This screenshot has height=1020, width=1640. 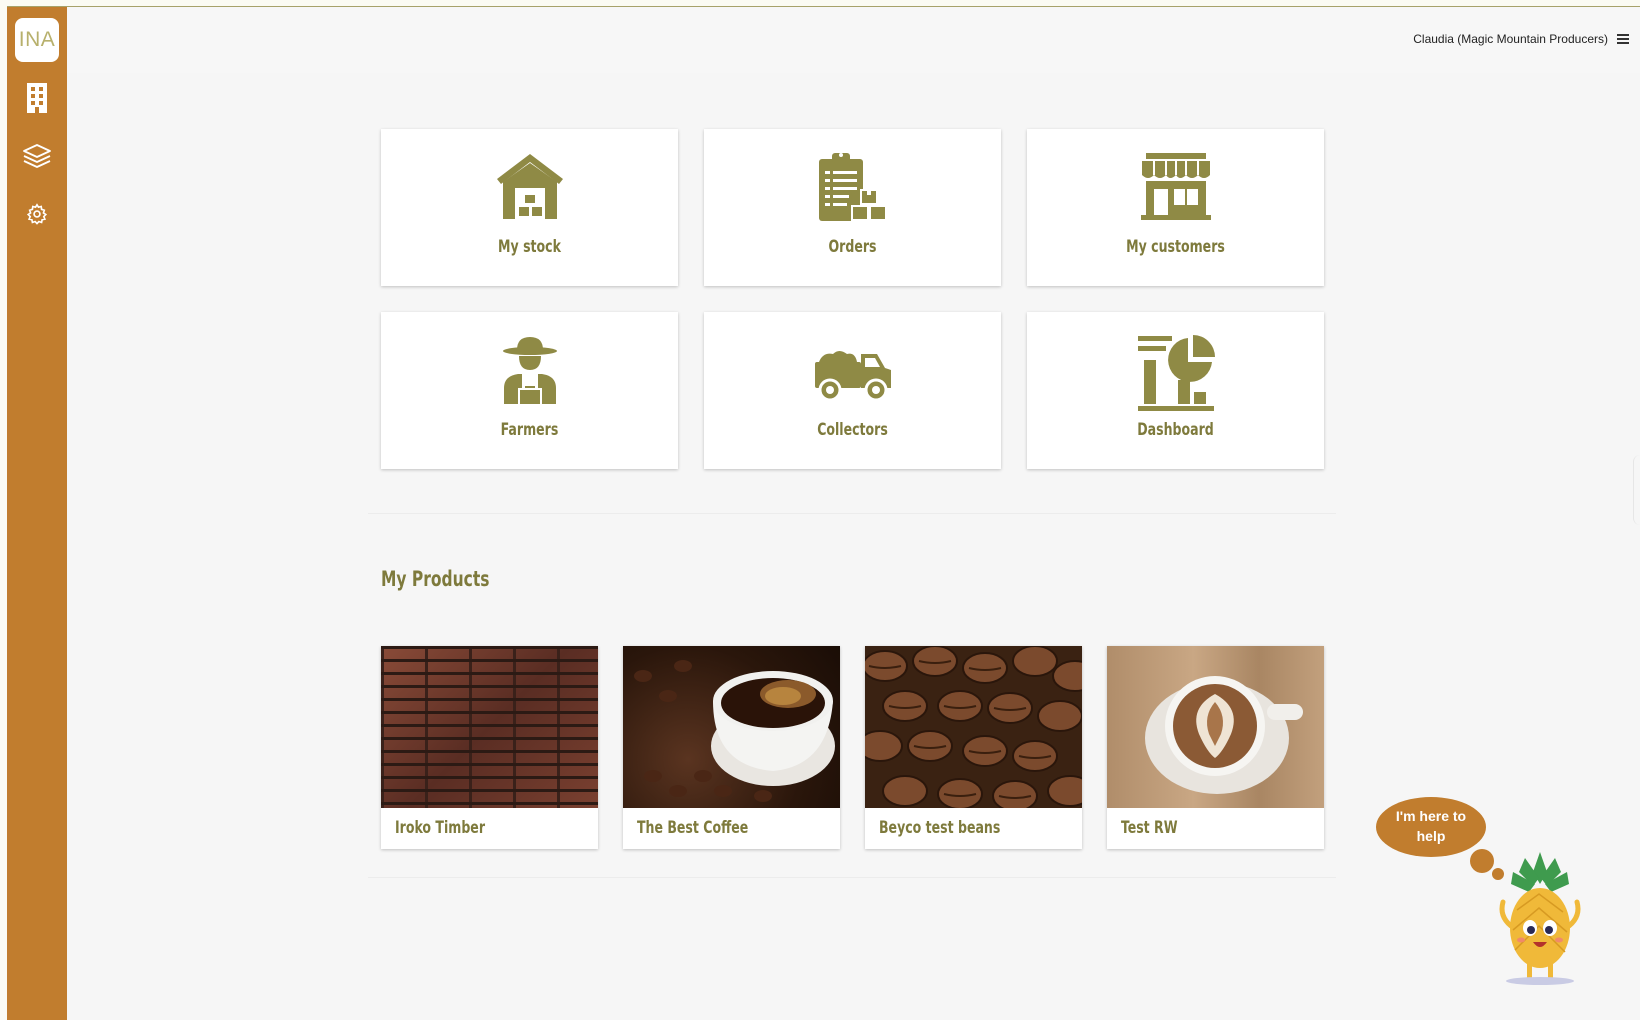 What do you see at coordinates (1149, 828) in the screenshot?
I see `product-name: Test RW` at bounding box center [1149, 828].